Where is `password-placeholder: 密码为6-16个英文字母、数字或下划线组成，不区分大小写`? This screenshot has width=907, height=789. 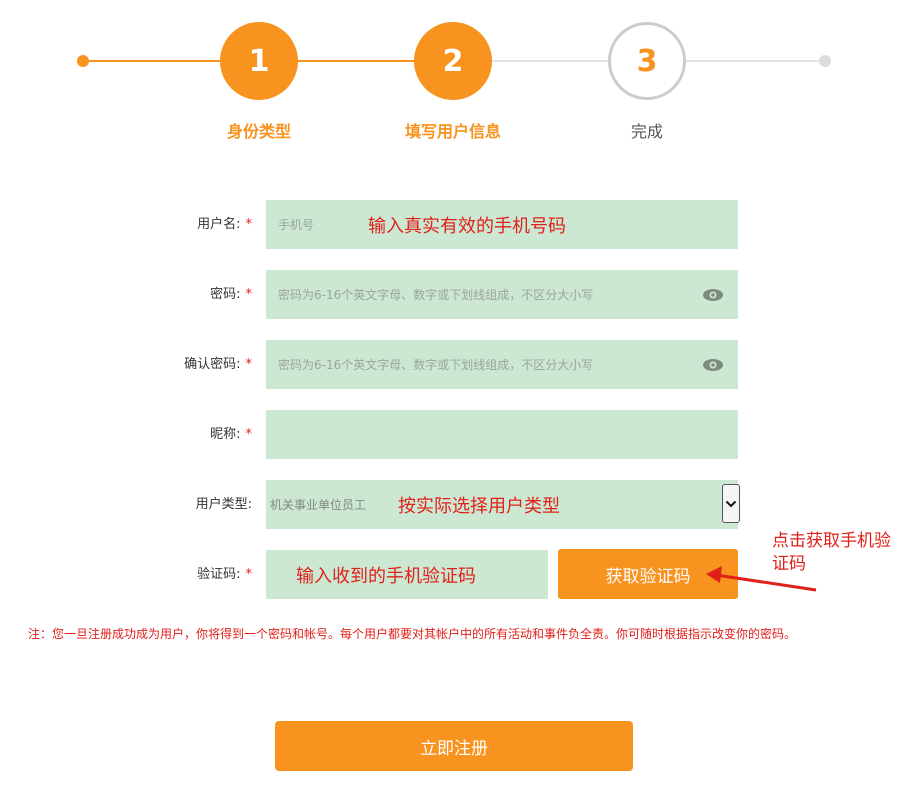 password-placeholder: 密码为6-16个英文字母、数字或下划线组成，不区分大小写 is located at coordinates (436, 295).